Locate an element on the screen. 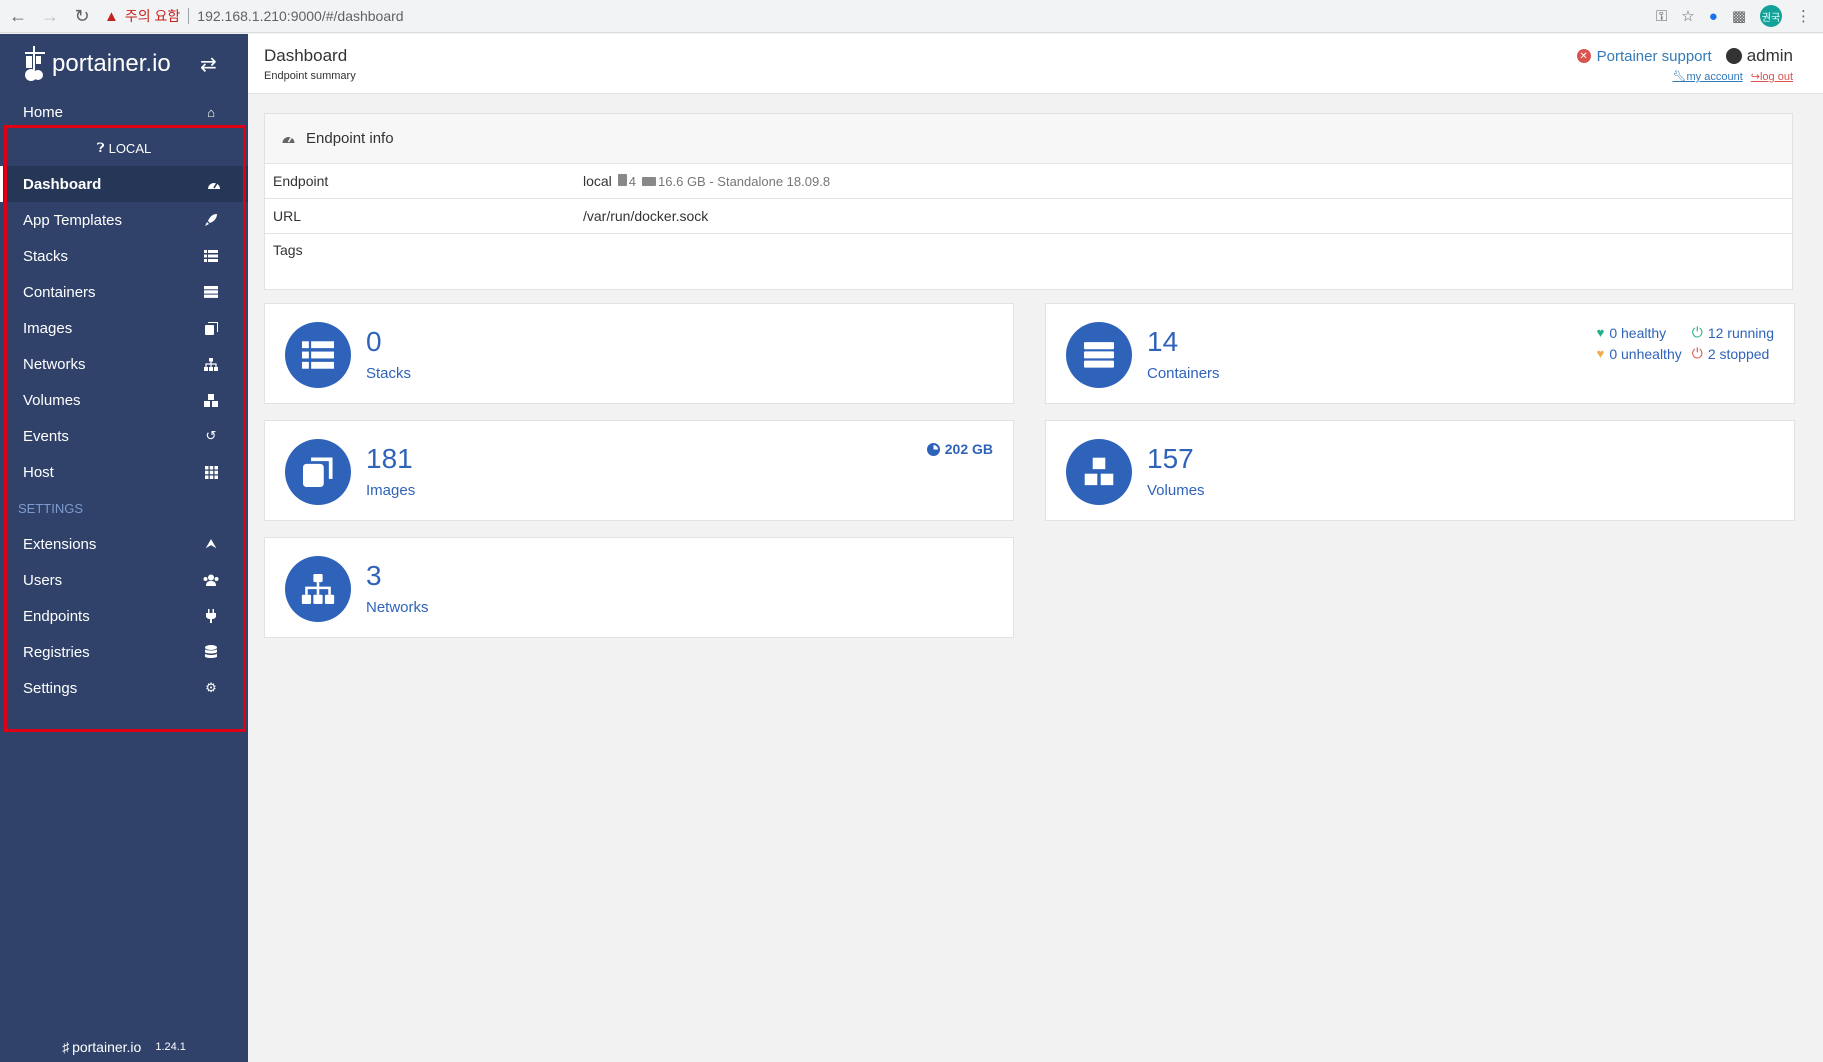  address-bar: ▲ 주의 요함 192.168.1.210:9000/#/dashboard is located at coordinates (880, 16).